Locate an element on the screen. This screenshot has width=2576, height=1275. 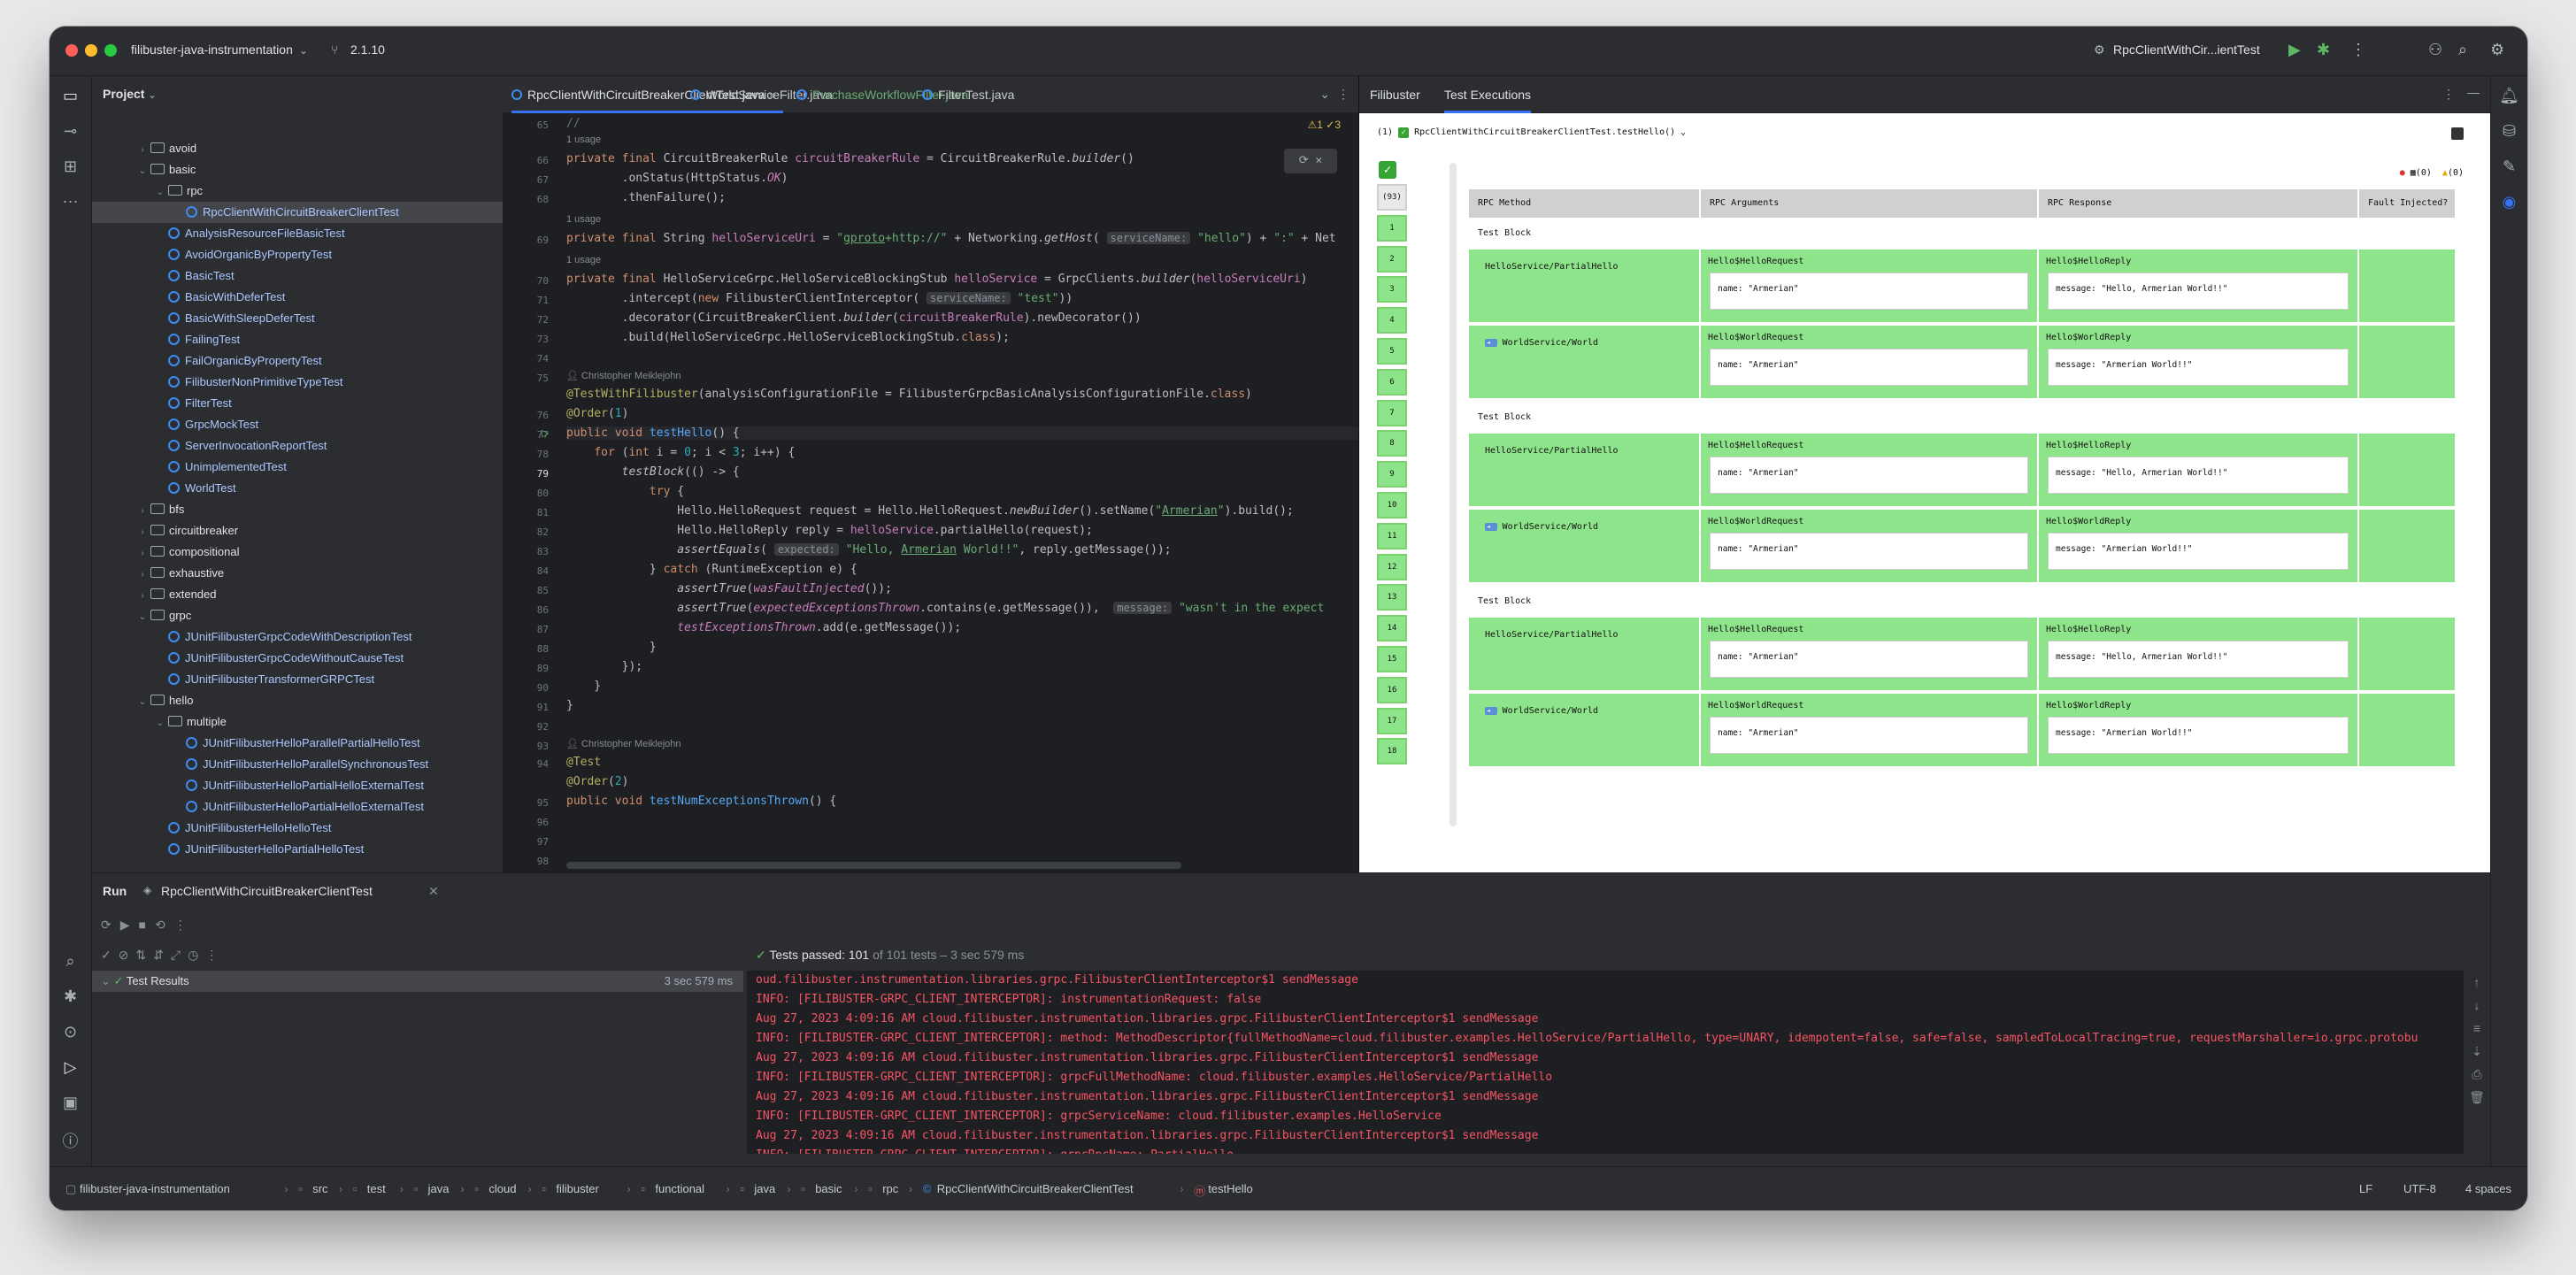
breadcrumb-item: RpcClientWithCircuitBreakerClientTest is located at coordinates (1035, 1188).